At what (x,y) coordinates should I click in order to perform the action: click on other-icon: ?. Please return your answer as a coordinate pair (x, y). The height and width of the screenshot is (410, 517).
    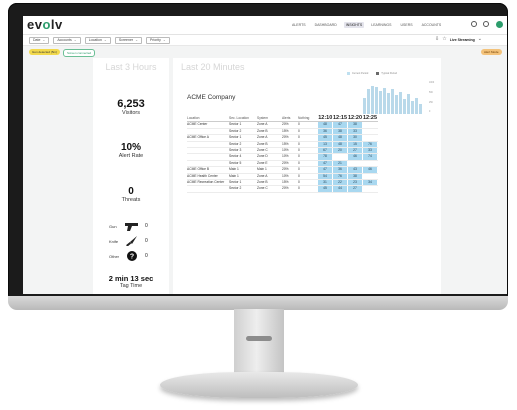
    Looking at the image, I should click on (132, 256).